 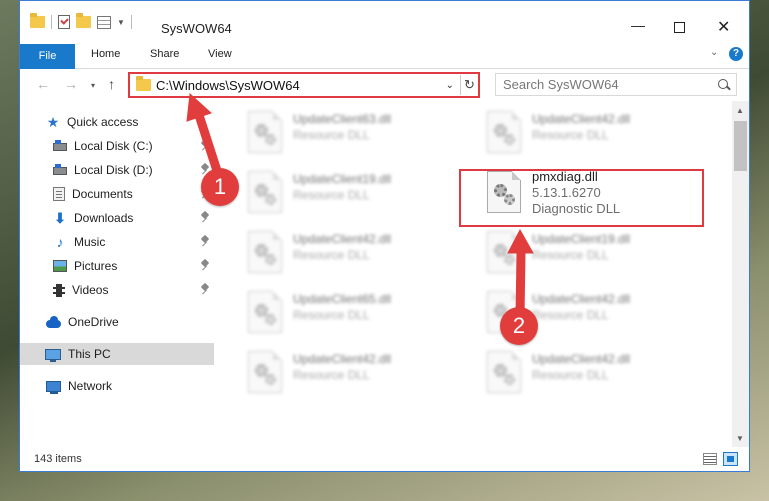 What do you see at coordinates (53, 355) in the screenshot?
I see `this-pc-icon` at bounding box center [53, 355].